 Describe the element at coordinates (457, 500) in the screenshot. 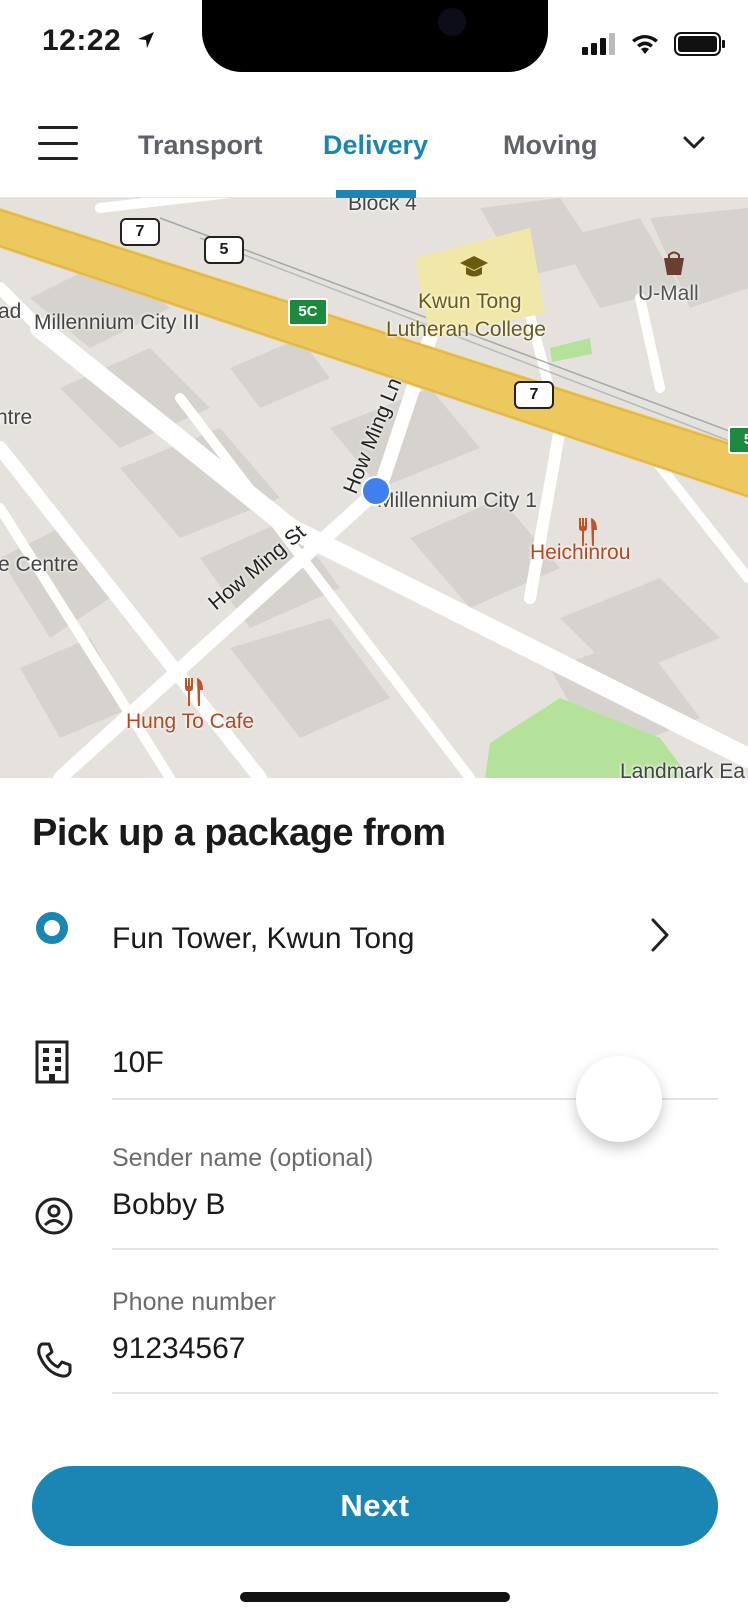

I see `map-label-millennium-city-1: Millennium City 1` at that location.